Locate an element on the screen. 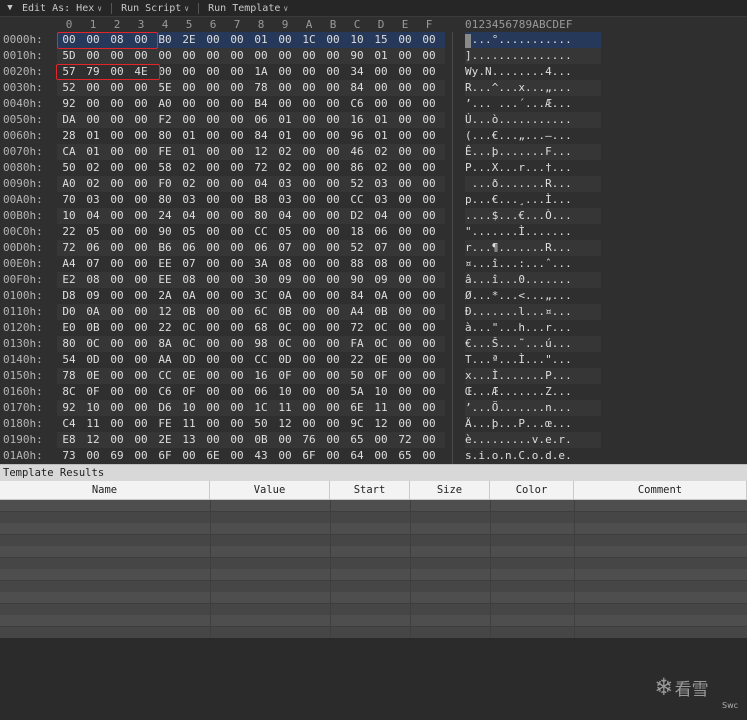 The width and height of the screenshot is (747, 720). hex-byte: 24 is located at coordinates (165, 216).